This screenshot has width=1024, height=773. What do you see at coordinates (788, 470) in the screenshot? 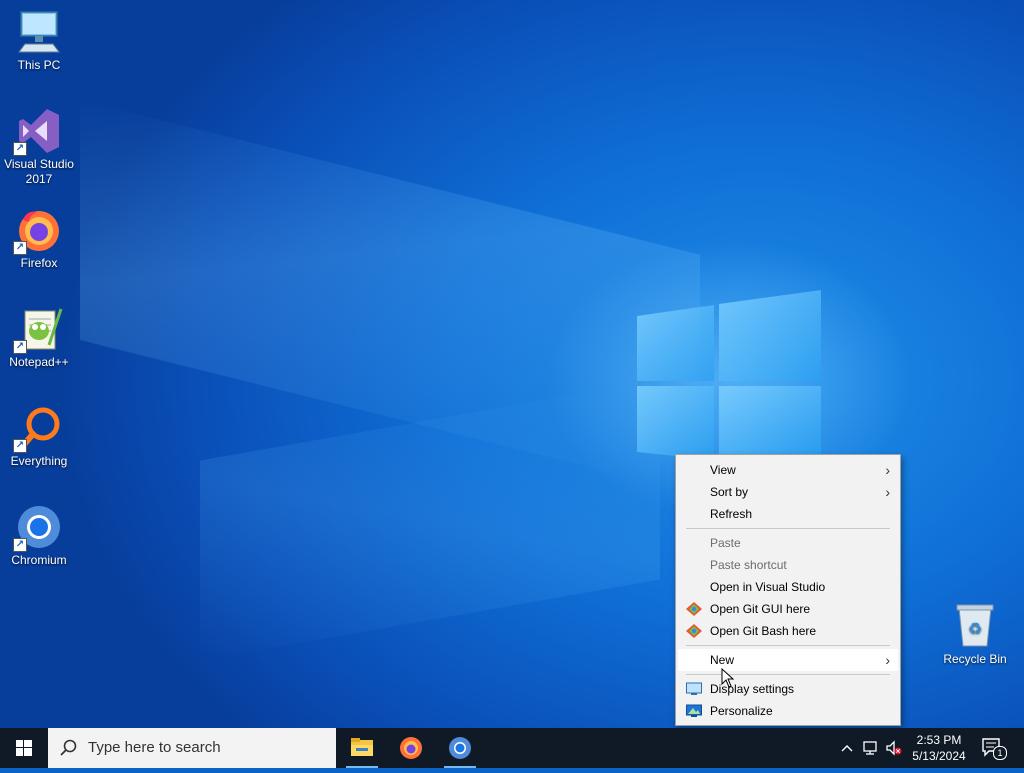
I see `menu-item-view: View ›` at bounding box center [788, 470].